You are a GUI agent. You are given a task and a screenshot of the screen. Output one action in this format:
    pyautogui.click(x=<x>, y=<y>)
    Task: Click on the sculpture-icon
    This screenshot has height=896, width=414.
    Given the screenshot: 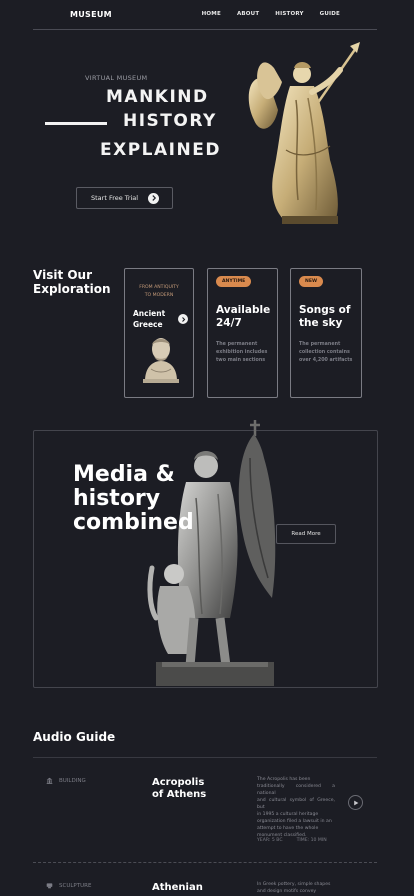 What is the action you would take?
    pyautogui.click(x=49, y=886)
    